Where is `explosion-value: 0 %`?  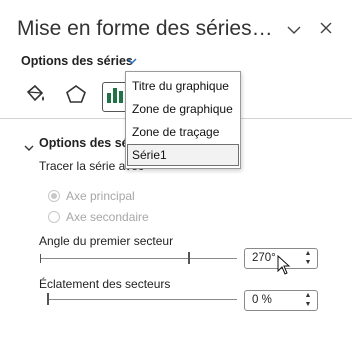
explosion-value: 0 % is located at coordinates (262, 300).